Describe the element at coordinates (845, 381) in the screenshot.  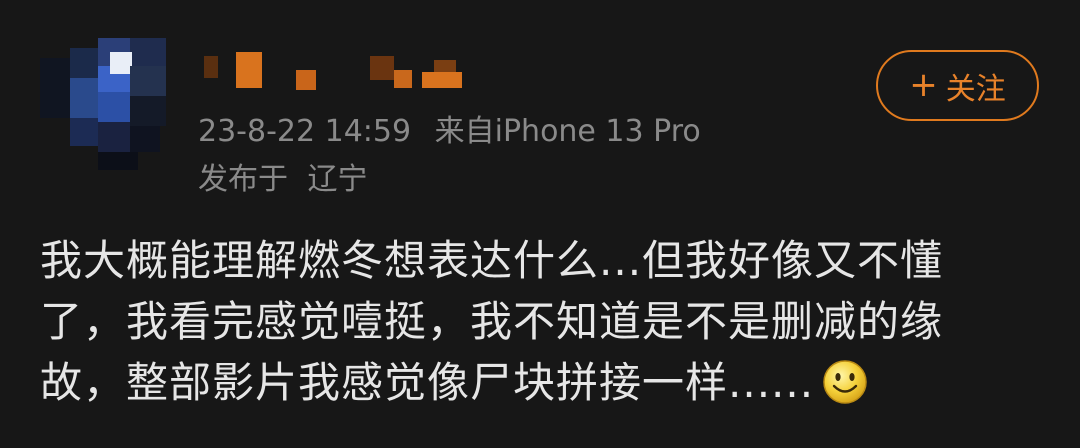
I see `smiley-face-icon` at that location.